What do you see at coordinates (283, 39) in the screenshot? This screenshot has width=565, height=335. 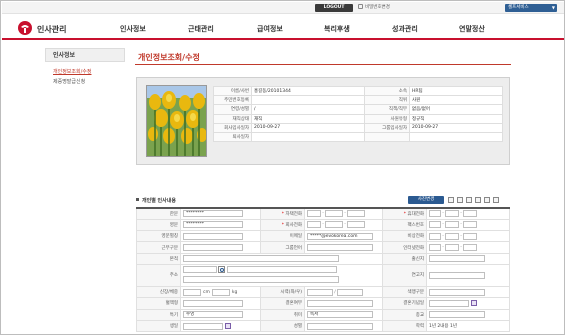 I see `header-divider` at bounding box center [283, 39].